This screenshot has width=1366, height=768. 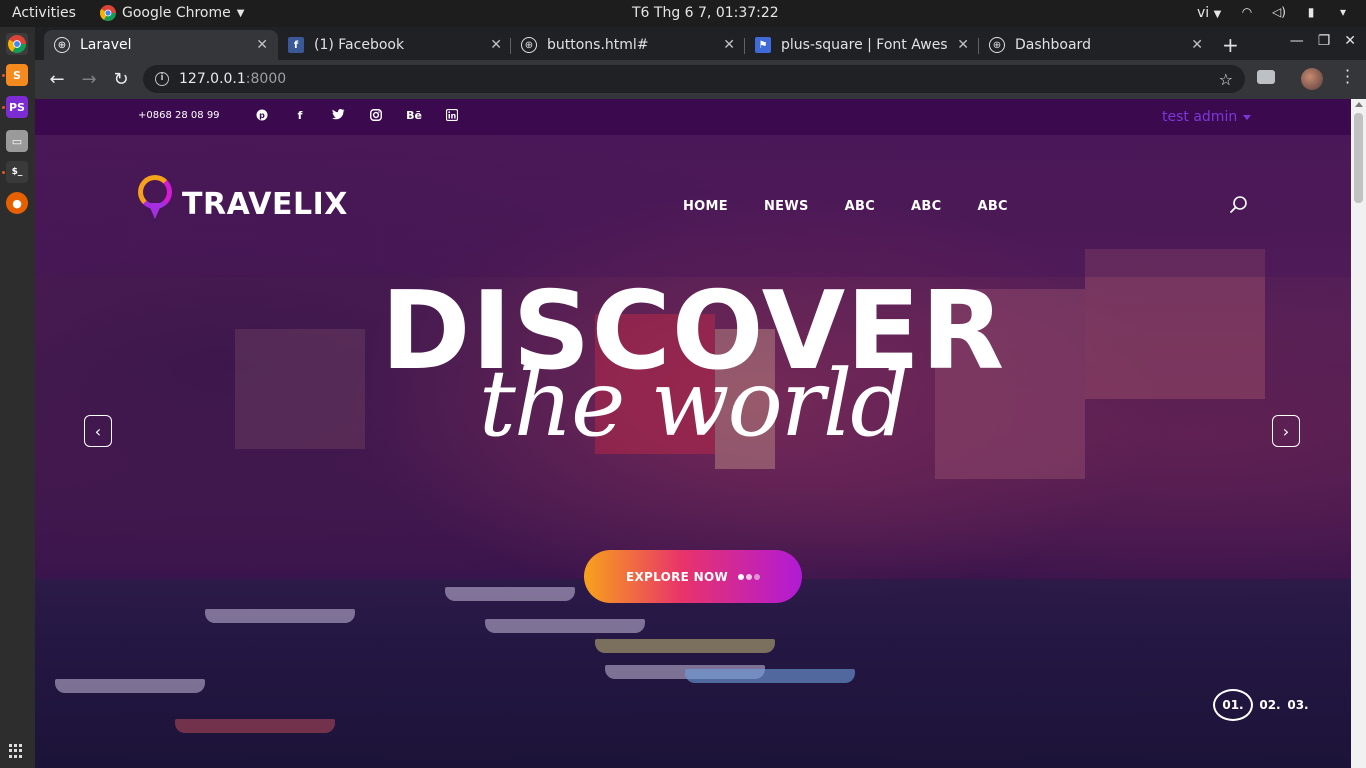 I want to click on window-controls: — ❐ ✕, so click(x=1323, y=41).